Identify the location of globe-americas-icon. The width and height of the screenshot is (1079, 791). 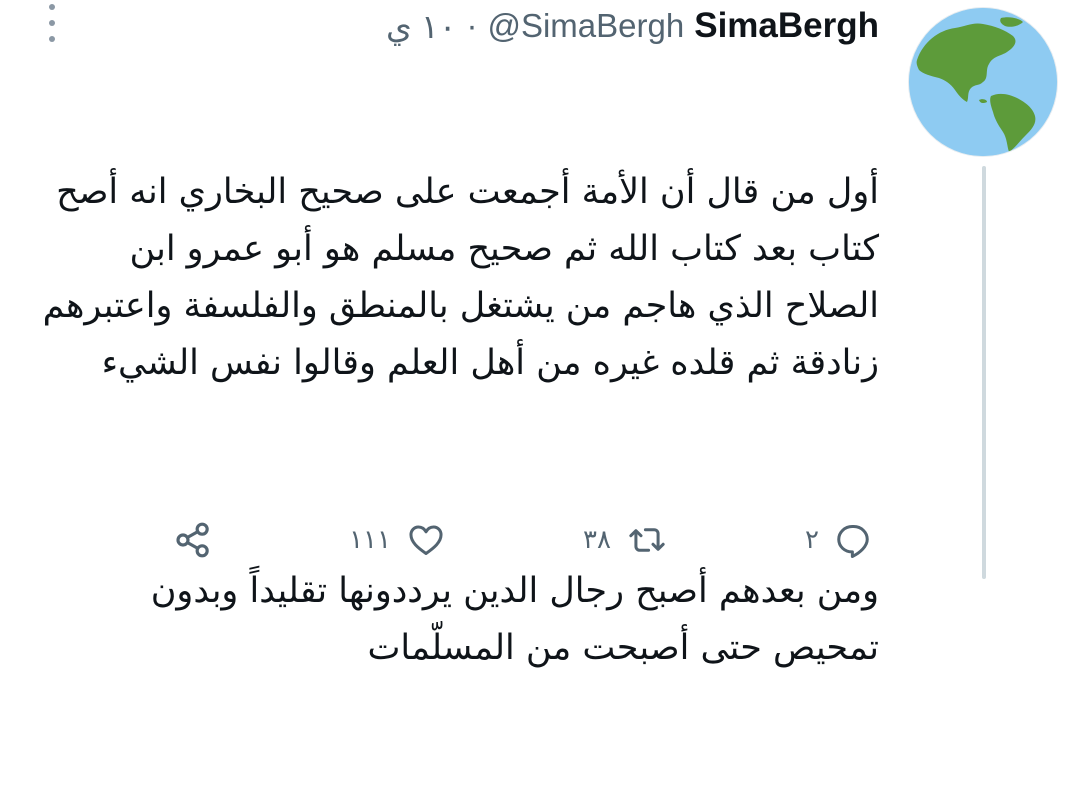
(983, 82).